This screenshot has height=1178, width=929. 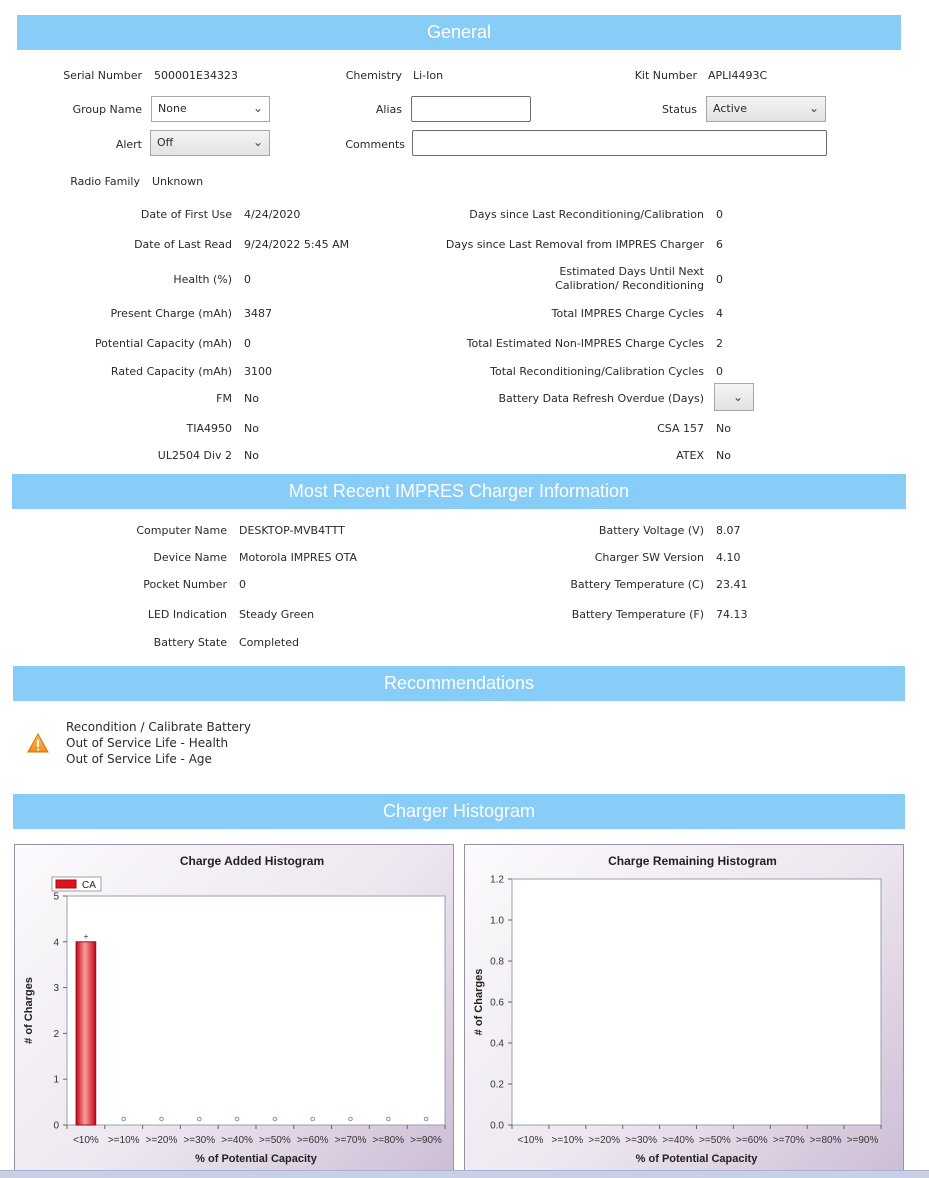 I want to click on battery-temp-f-label: Battery Temperature (F), so click(x=637, y=614).